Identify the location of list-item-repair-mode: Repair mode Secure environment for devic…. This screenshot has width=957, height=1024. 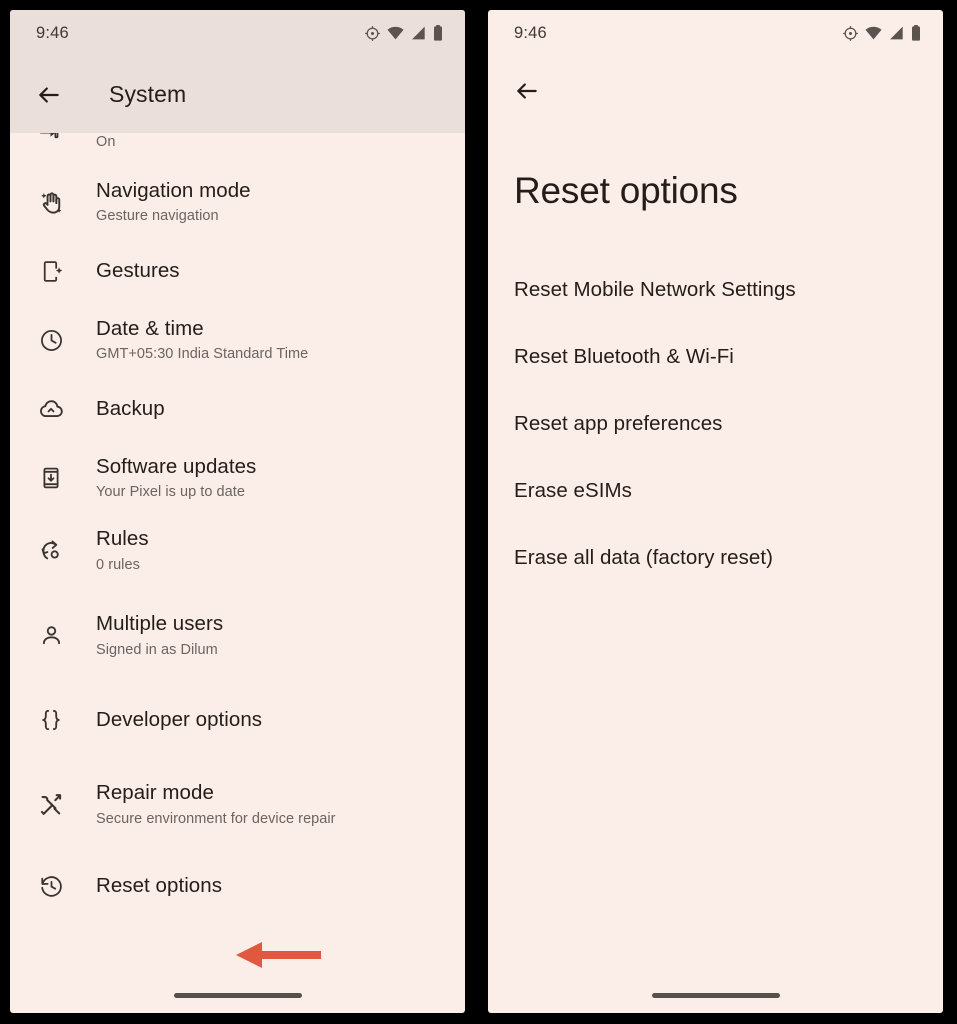
(237, 804).